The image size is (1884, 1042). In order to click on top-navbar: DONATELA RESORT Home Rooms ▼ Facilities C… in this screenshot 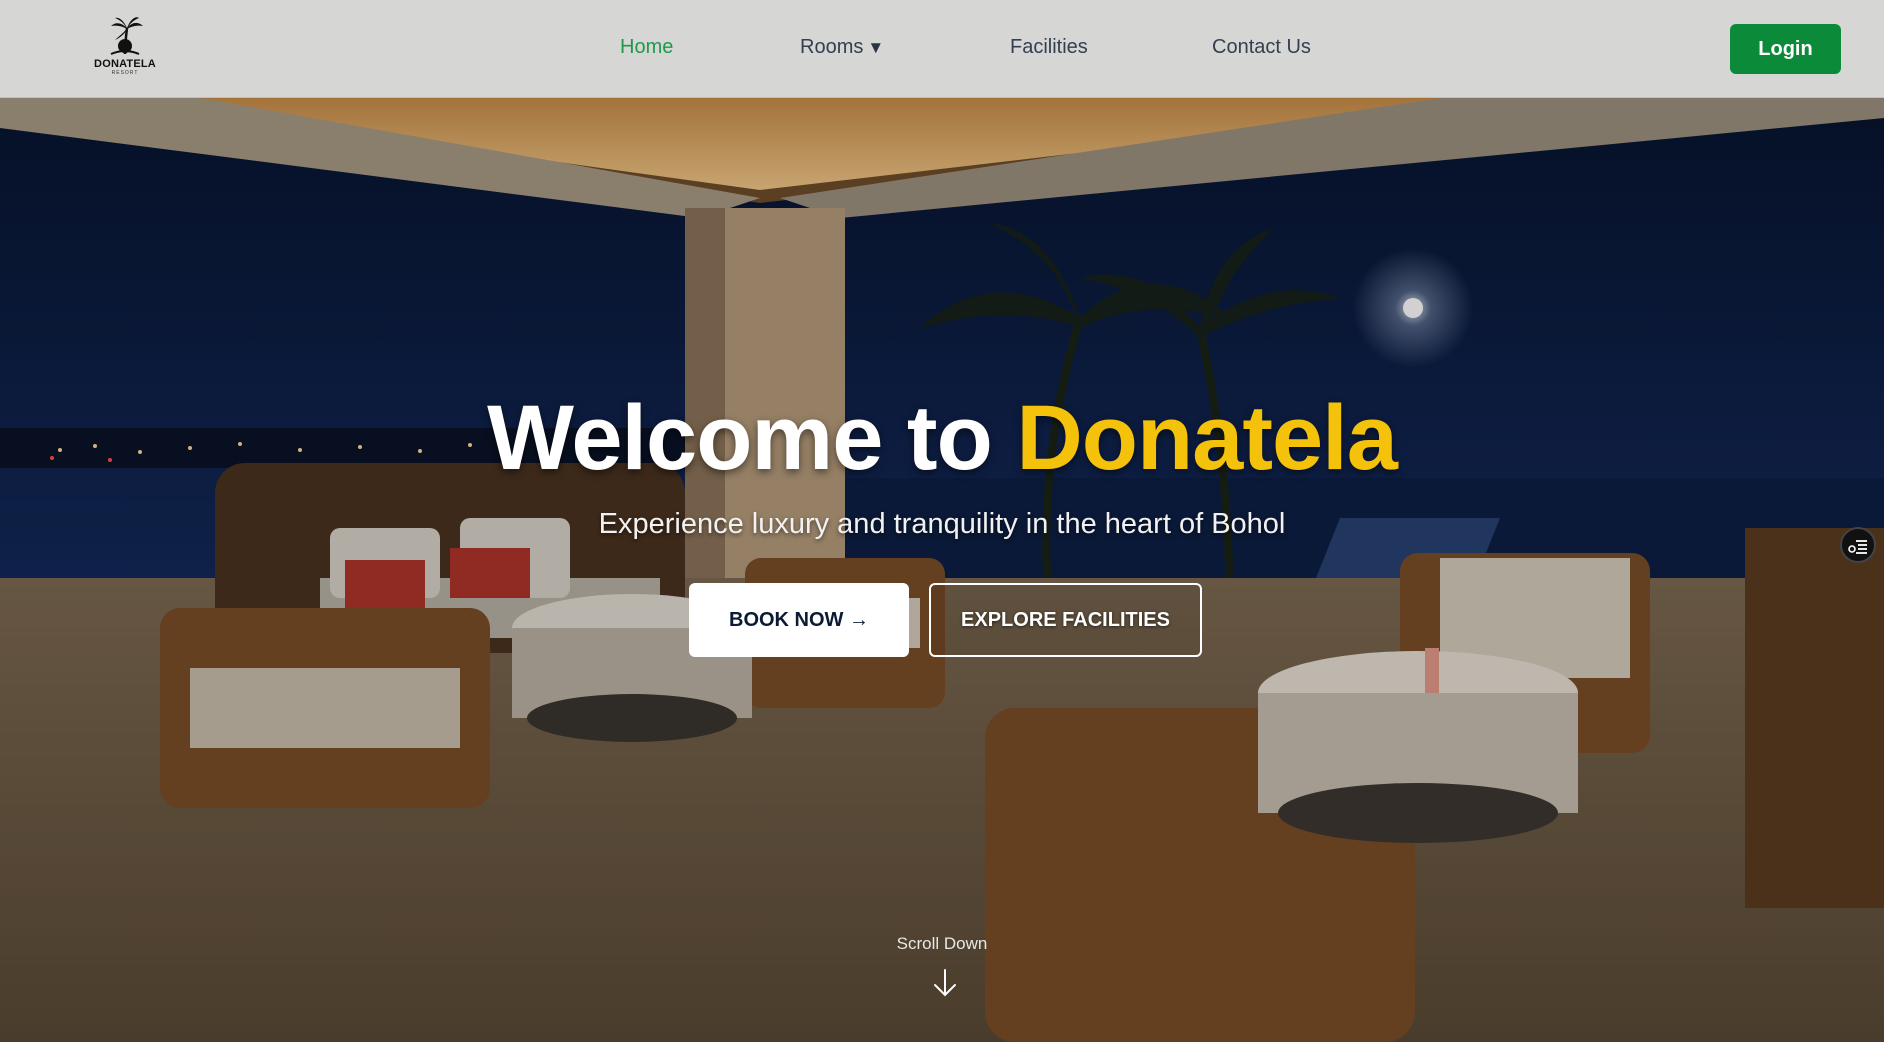, I will do `click(942, 49)`.